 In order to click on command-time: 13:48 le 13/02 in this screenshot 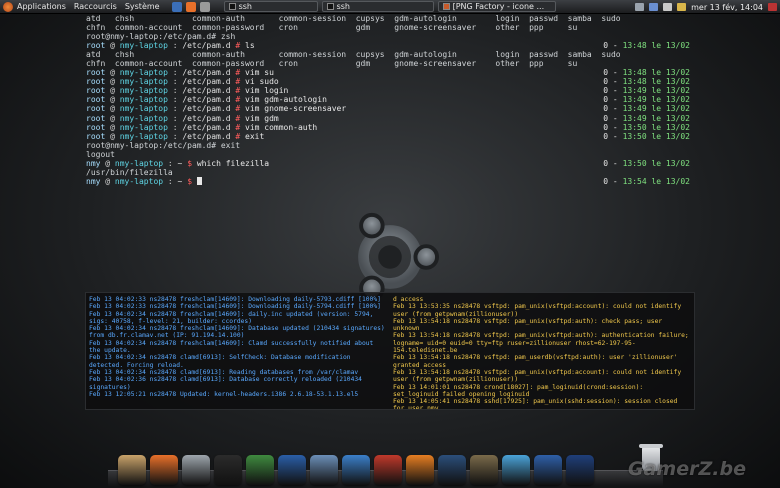, I will do `click(656, 82)`.